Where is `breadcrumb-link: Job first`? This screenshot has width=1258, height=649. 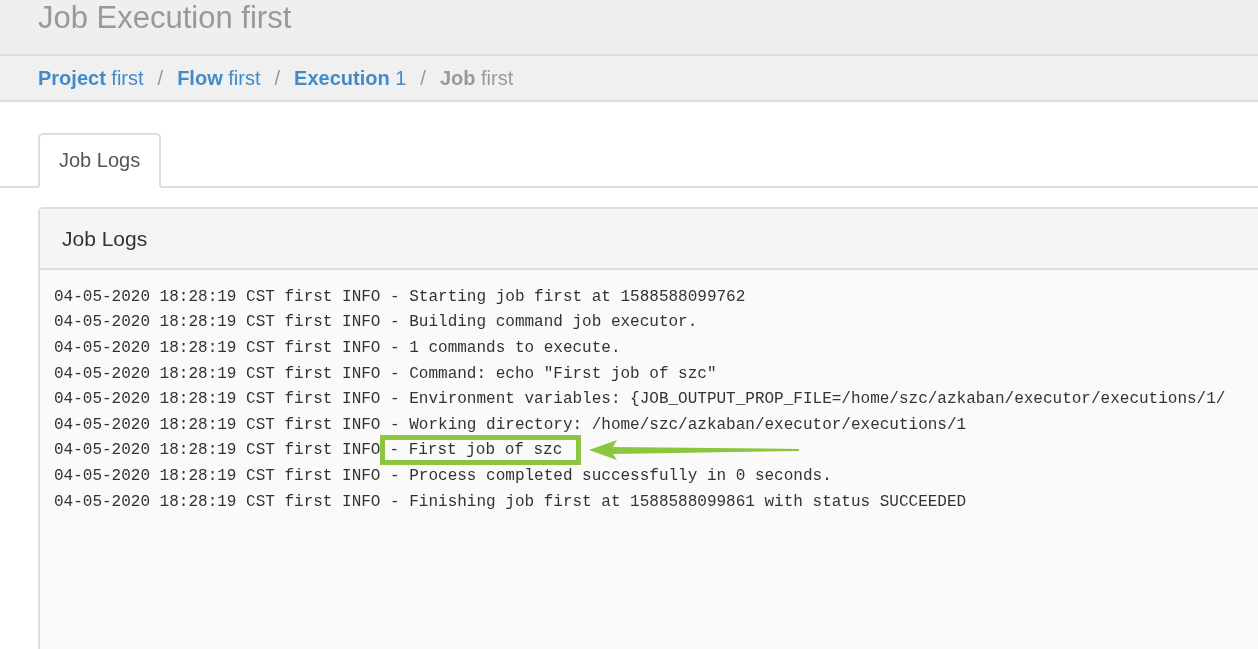
breadcrumb-link: Job first is located at coordinates (476, 78).